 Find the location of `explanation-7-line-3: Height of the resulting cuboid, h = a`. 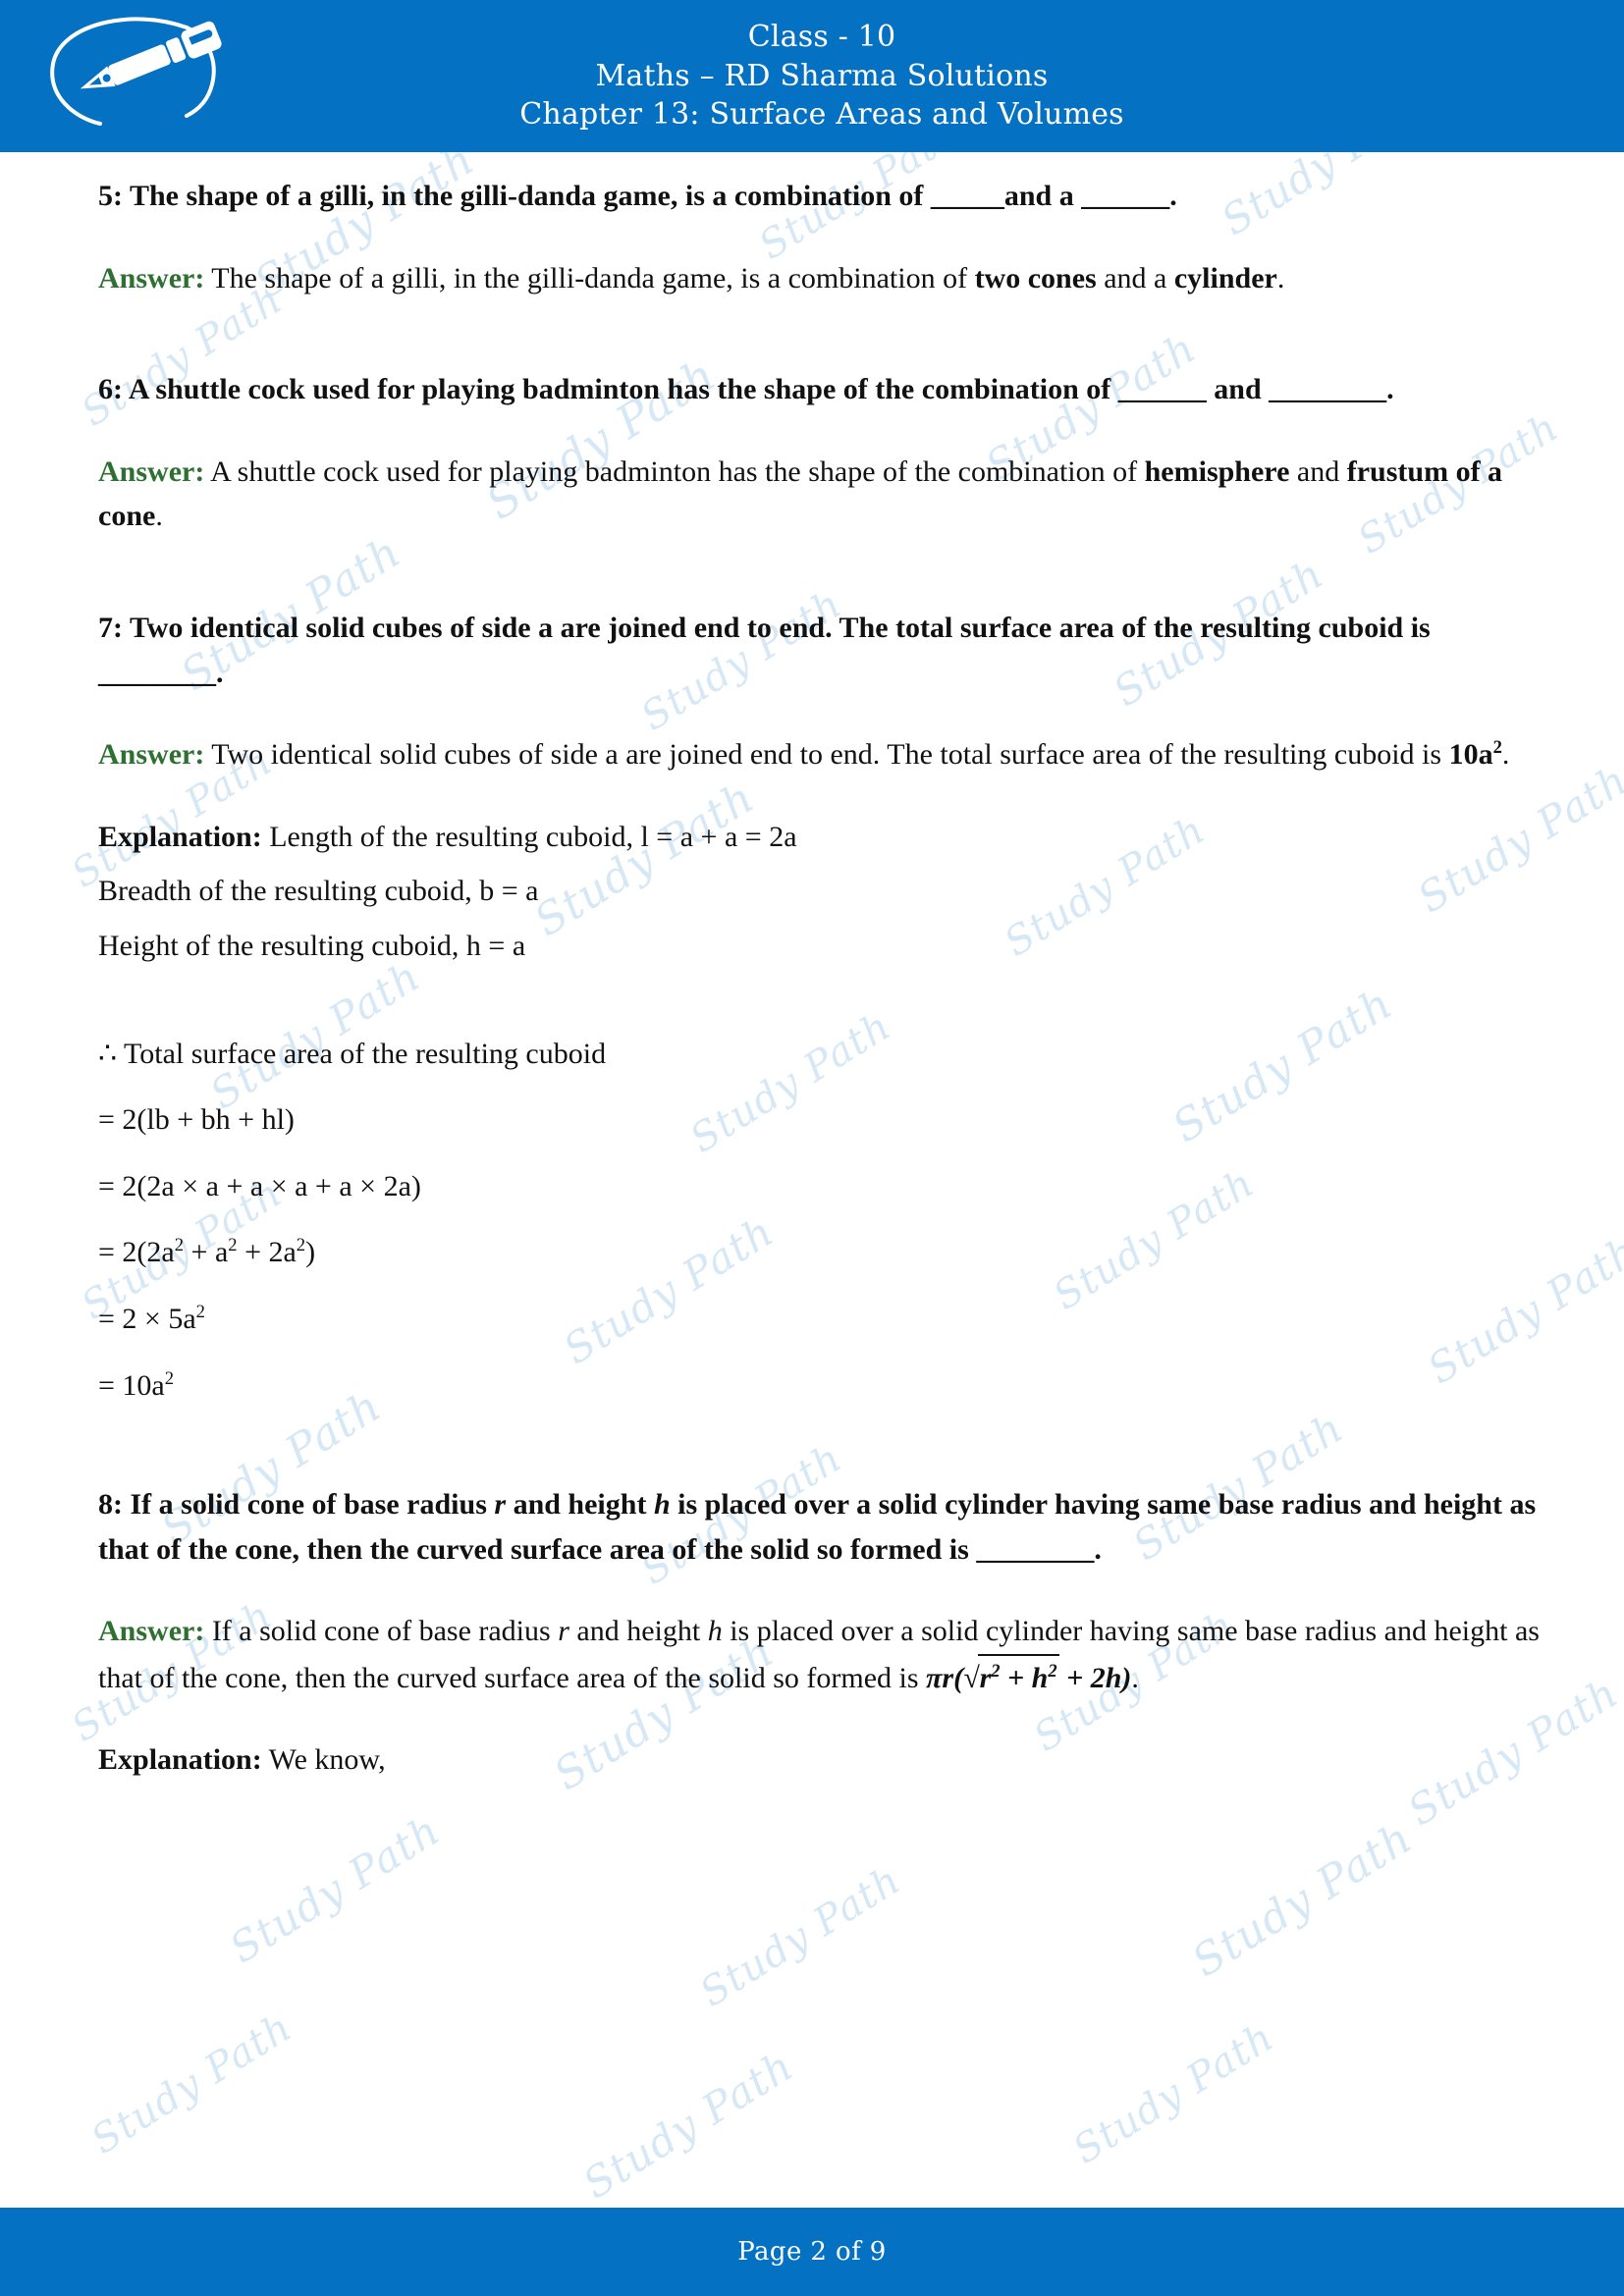

explanation-7-line-3: Height of the resulting cuboid, h = a is located at coordinates (312, 945).